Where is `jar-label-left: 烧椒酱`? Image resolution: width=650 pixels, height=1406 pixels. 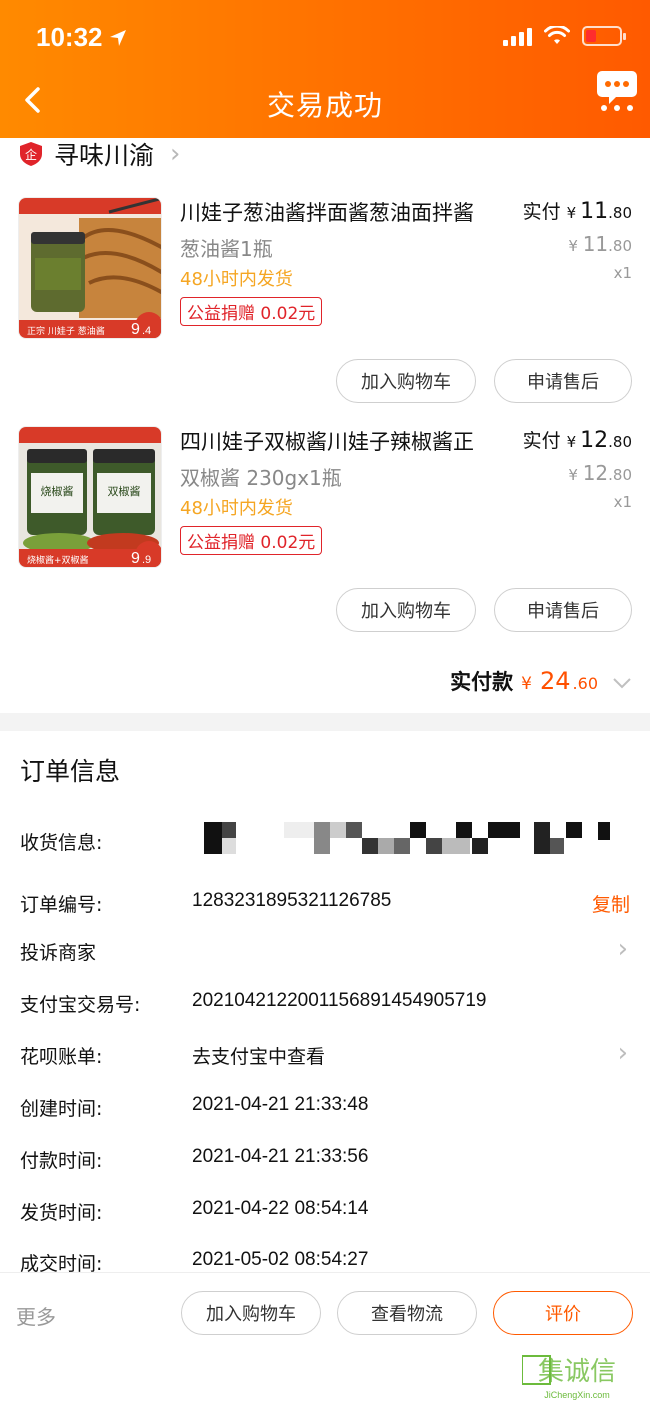
jar-label-left: 烧椒酱 is located at coordinates (57, 491).